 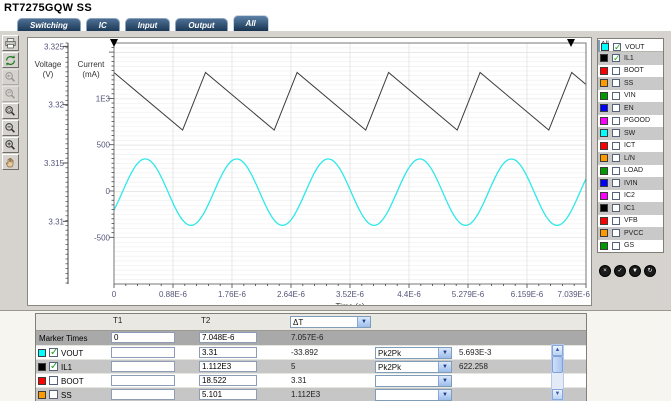 What do you see at coordinates (413, 395) in the screenshot?
I see `ss-function-select: ▼` at bounding box center [413, 395].